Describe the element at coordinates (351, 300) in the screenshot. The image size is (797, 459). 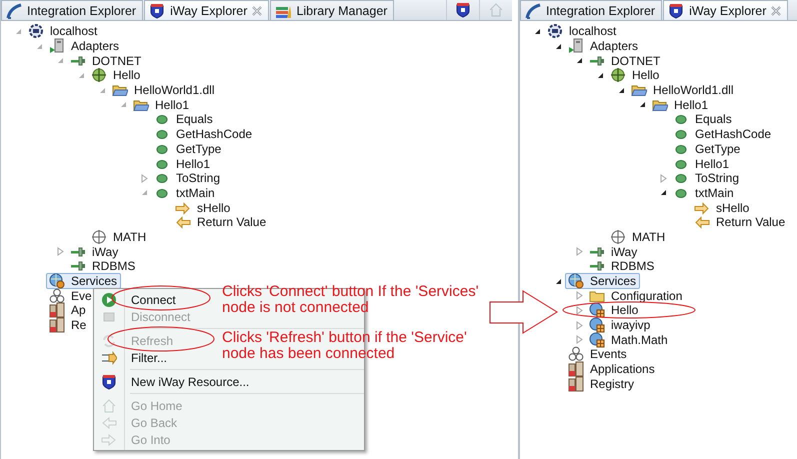
I see `annotation-text: Clicks 'Connect' button If the 'Services' node is not connected` at that location.